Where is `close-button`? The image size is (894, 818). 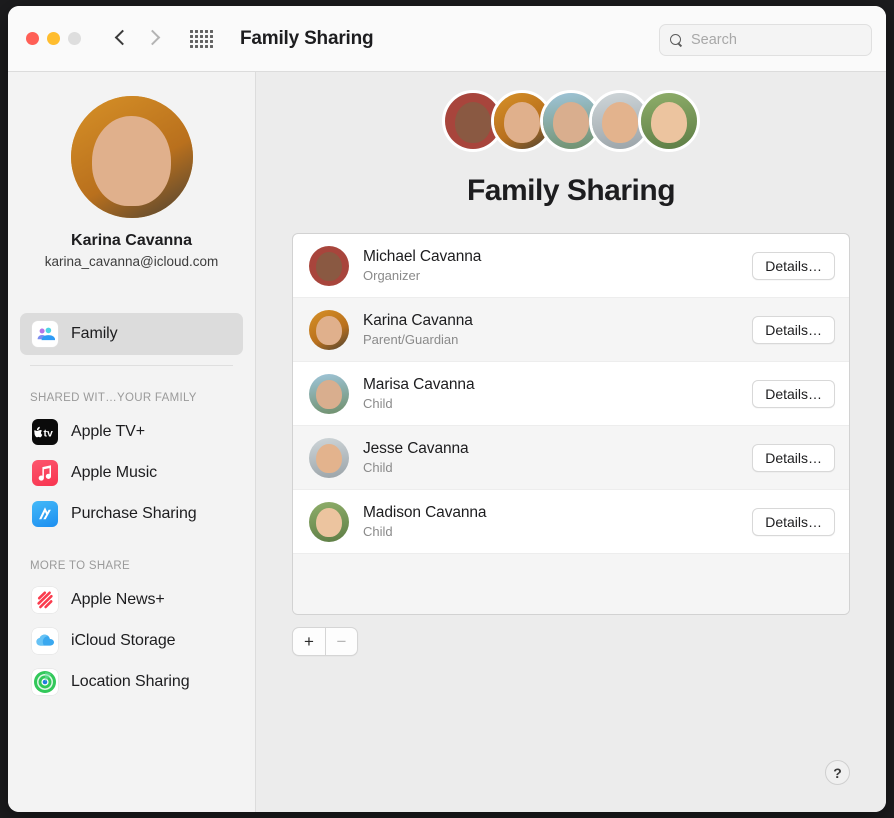 close-button is located at coordinates (32, 38).